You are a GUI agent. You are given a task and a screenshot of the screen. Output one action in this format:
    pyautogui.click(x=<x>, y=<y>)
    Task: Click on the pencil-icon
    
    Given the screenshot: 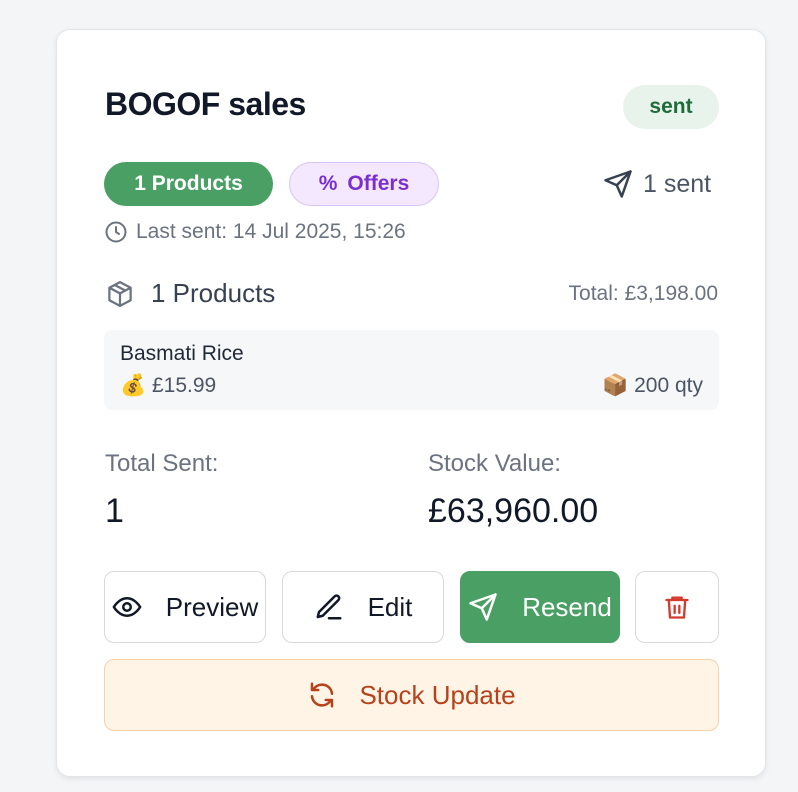 What is the action you would take?
    pyautogui.click(x=329, y=607)
    